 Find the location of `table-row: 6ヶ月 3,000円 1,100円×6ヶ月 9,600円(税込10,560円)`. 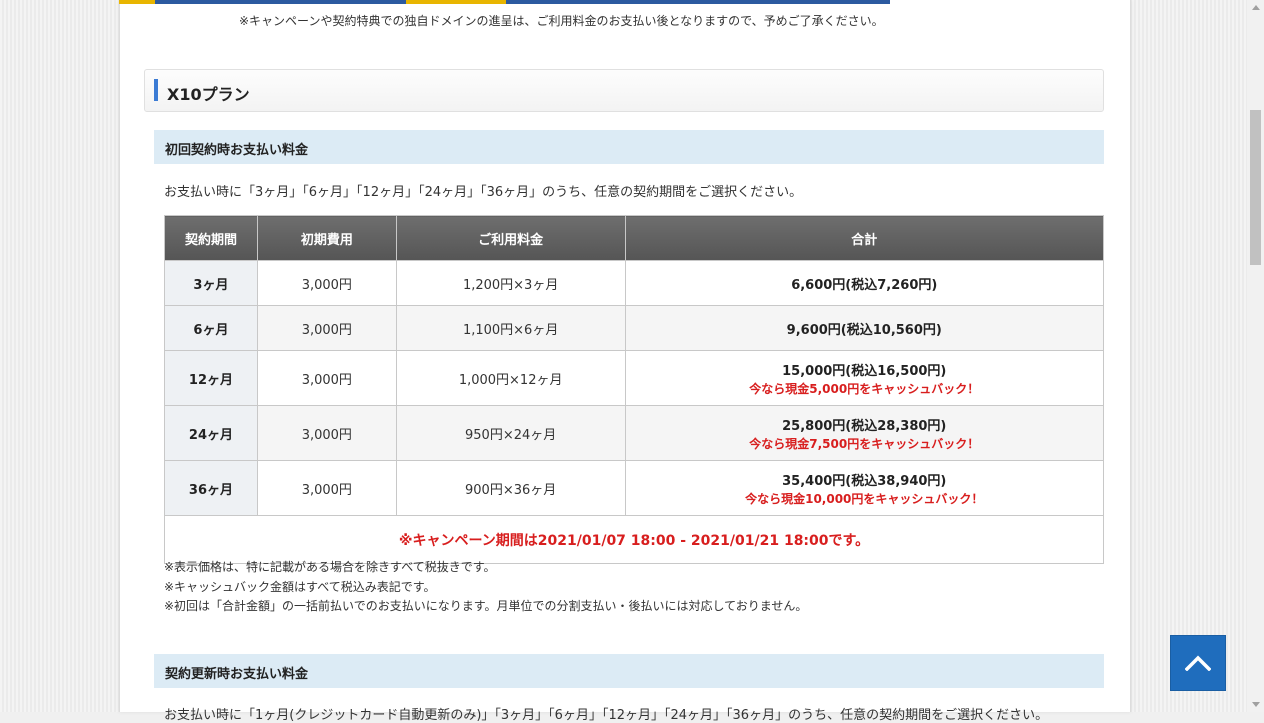

table-row: 6ヶ月 3,000円 1,100円×6ヶ月 9,600円(税込10,560円) is located at coordinates (634, 328).